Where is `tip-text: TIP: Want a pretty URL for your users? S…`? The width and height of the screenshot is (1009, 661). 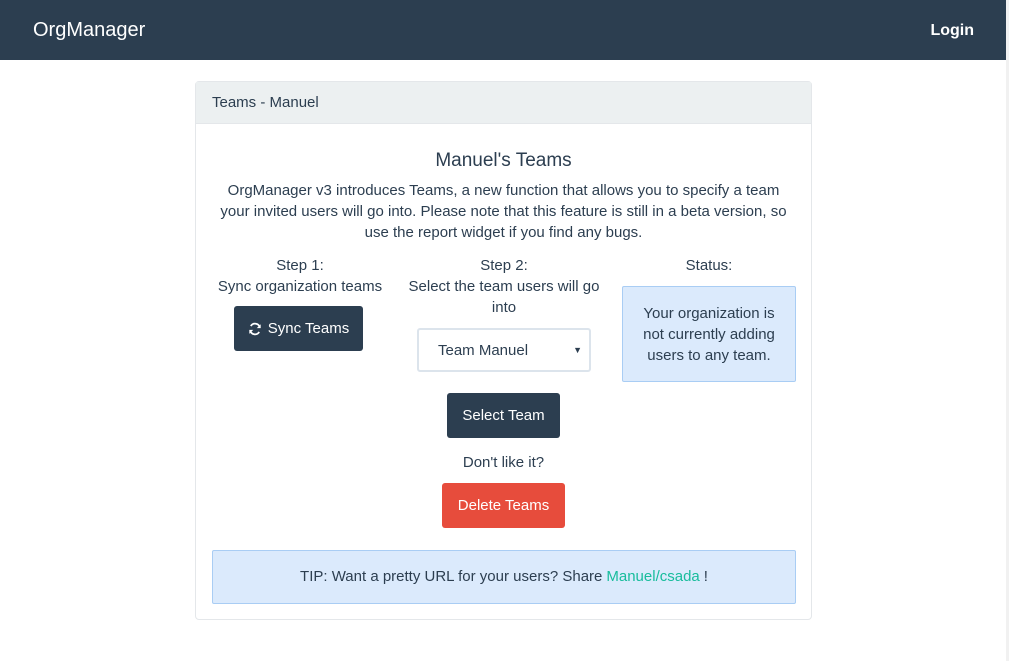 tip-text: TIP: Want a pretty URL for your users? S… is located at coordinates (451, 576).